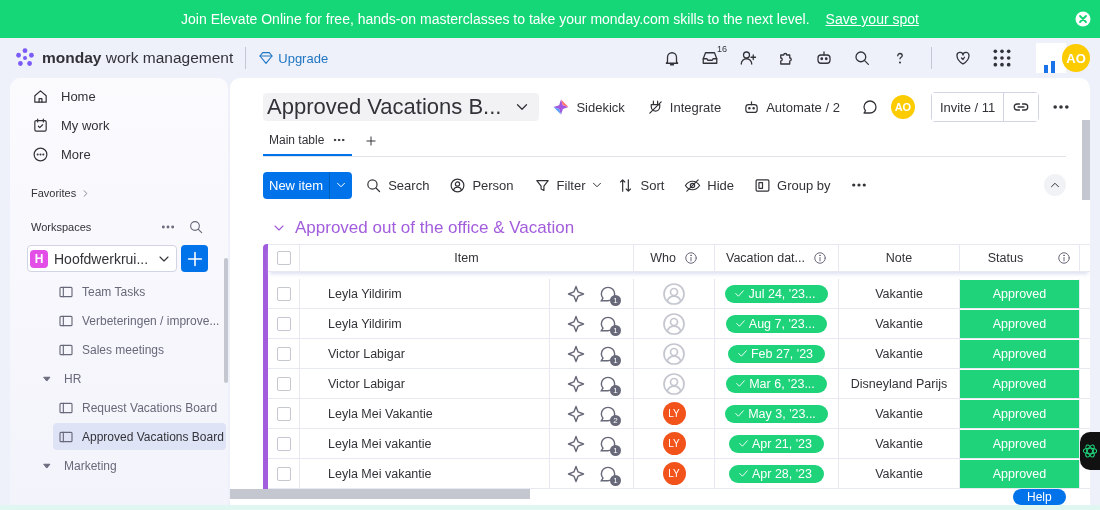 This screenshot has height=510, width=1100. Describe the element at coordinates (435, 228) in the screenshot. I see `group-title: Approved out of the office & Vacation` at that location.